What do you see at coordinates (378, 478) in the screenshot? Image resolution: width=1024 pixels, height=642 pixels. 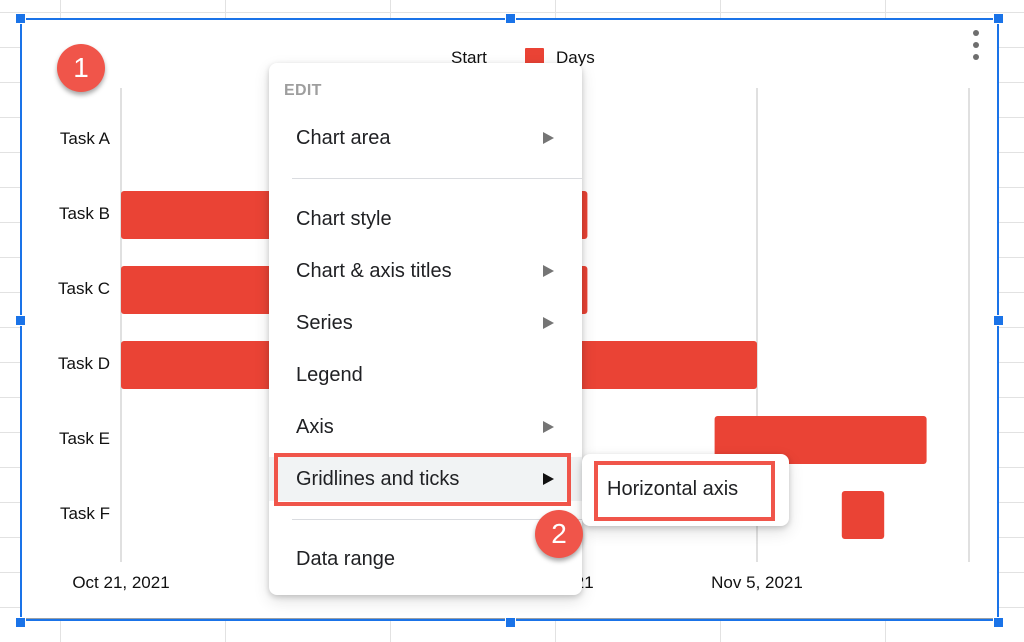 I see `menu-item-label: Gridlines and ticks` at bounding box center [378, 478].